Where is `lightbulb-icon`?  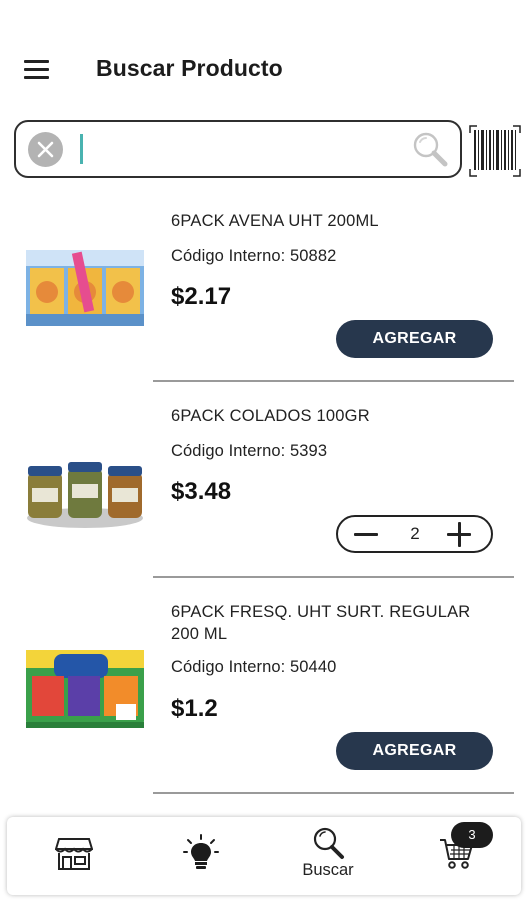
lightbulb-icon is located at coordinates (201, 851).